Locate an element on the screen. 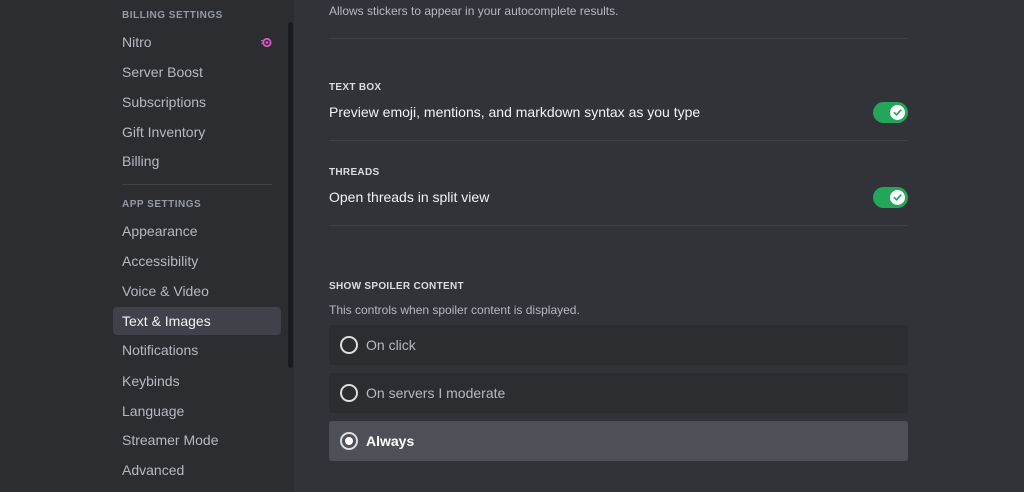 The height and width of the screenshot is (492, 1024). sidebar-item-streamer-mode: Streamer Mode is located at coordinates (197, 440).